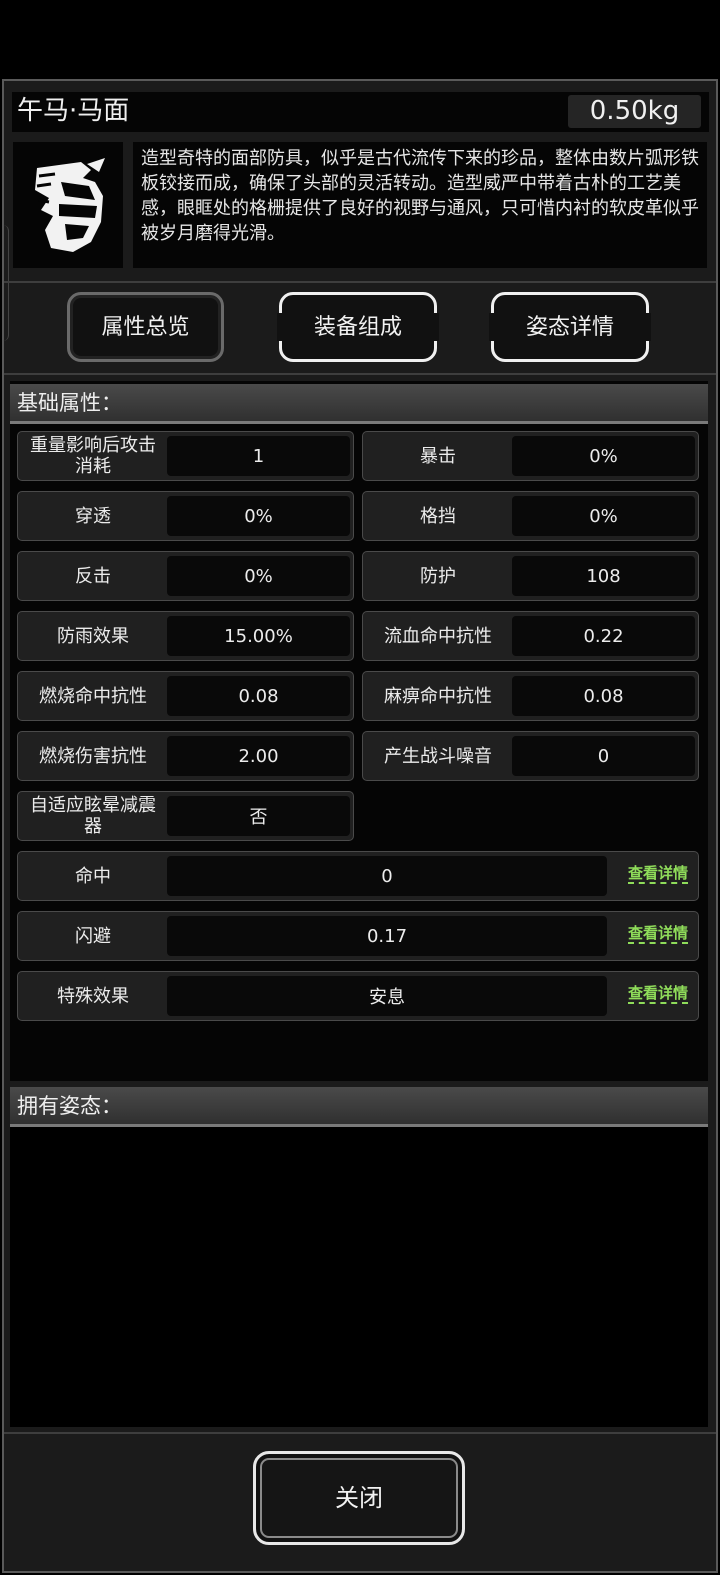 The image size is (720, 1575). I want to click on stat-label: 麻痹命中抗性, so click(438, 696).